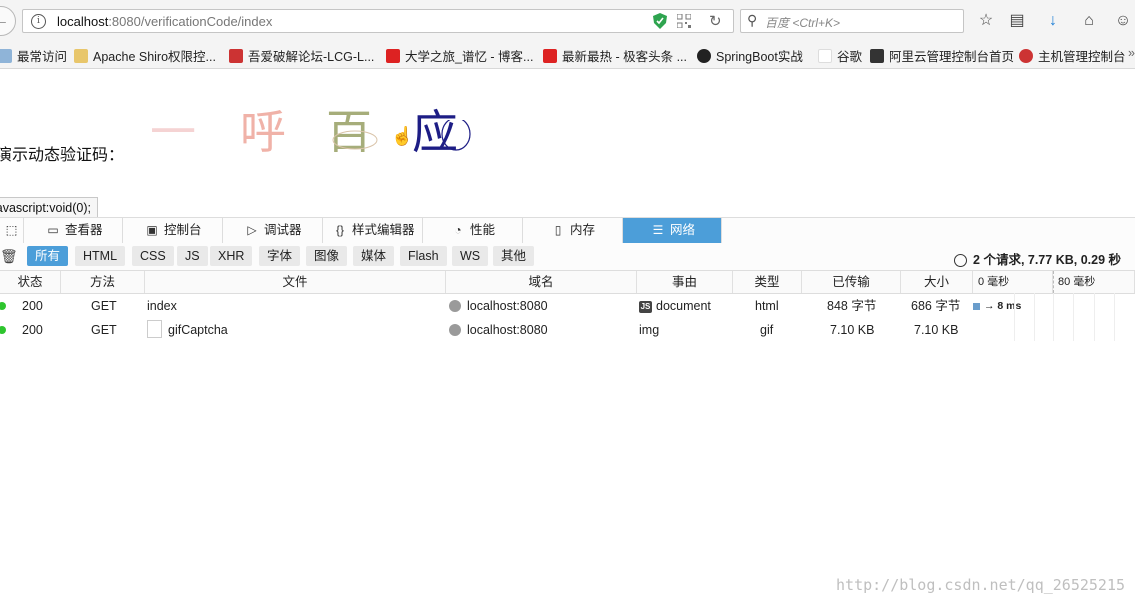  Describe the element at coordinates (1053, 317) in the screenshot. I see `waterfall-gridline` at that location.